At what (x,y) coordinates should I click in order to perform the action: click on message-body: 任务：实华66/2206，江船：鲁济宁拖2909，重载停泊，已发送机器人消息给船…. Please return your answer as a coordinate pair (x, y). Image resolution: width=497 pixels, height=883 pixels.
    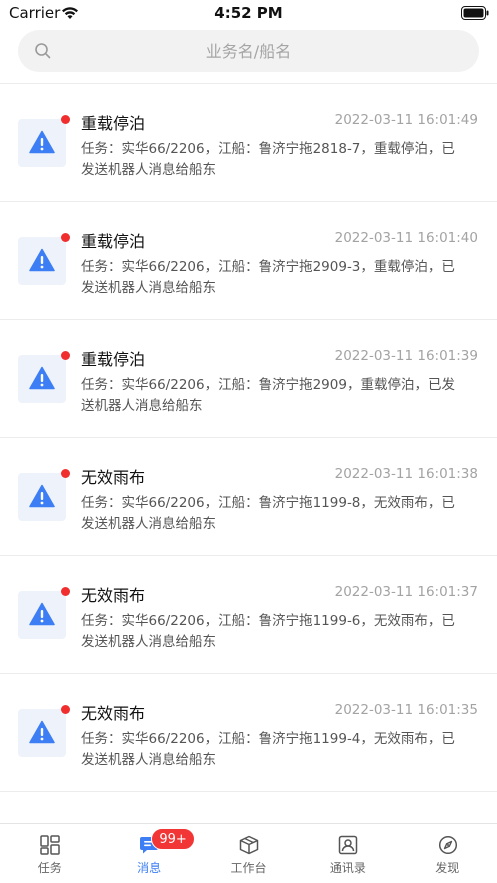
    Looking at the image, I should click on (268, 395).